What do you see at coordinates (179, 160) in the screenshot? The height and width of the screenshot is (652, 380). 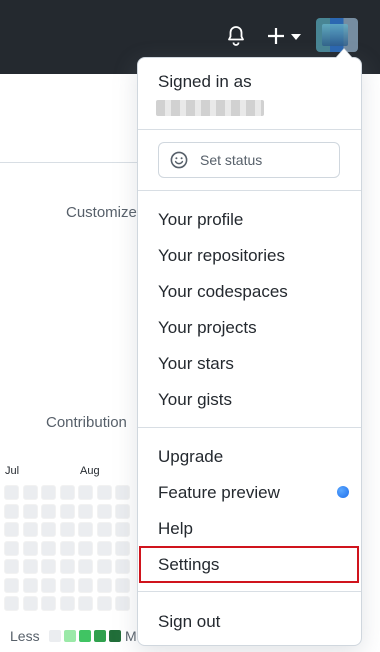 I see `smiley-icon` at bounding box center [179, 160].